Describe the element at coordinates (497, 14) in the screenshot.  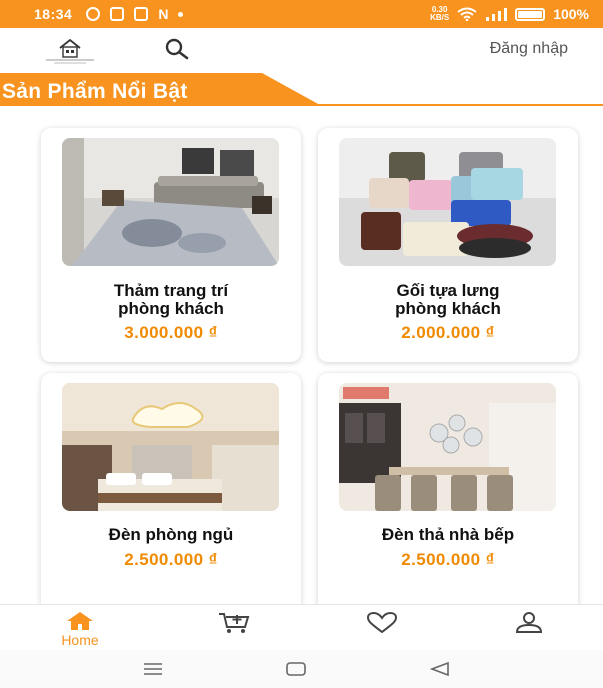
I see `signal-icon` at that location.